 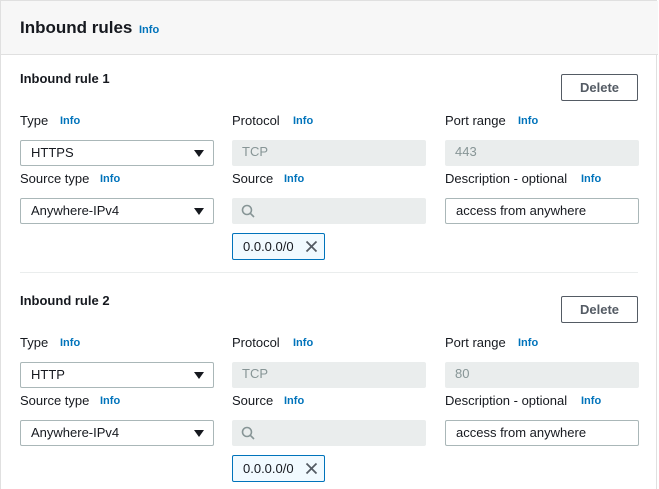 What do you see at coordinates (149, 30) in the screenshot?
I see `panel-info-link: Info` at bounding box center [149, 30].